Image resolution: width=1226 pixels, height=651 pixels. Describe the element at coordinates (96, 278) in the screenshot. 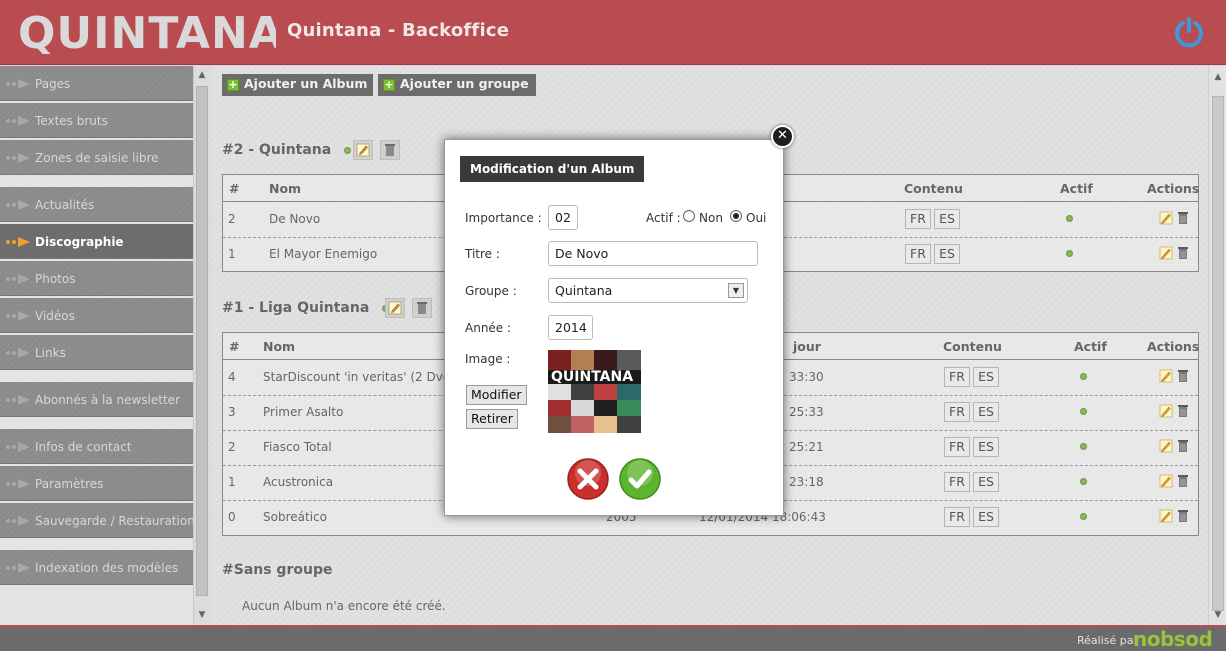

I see `sidebar-item: Photos` at that location.